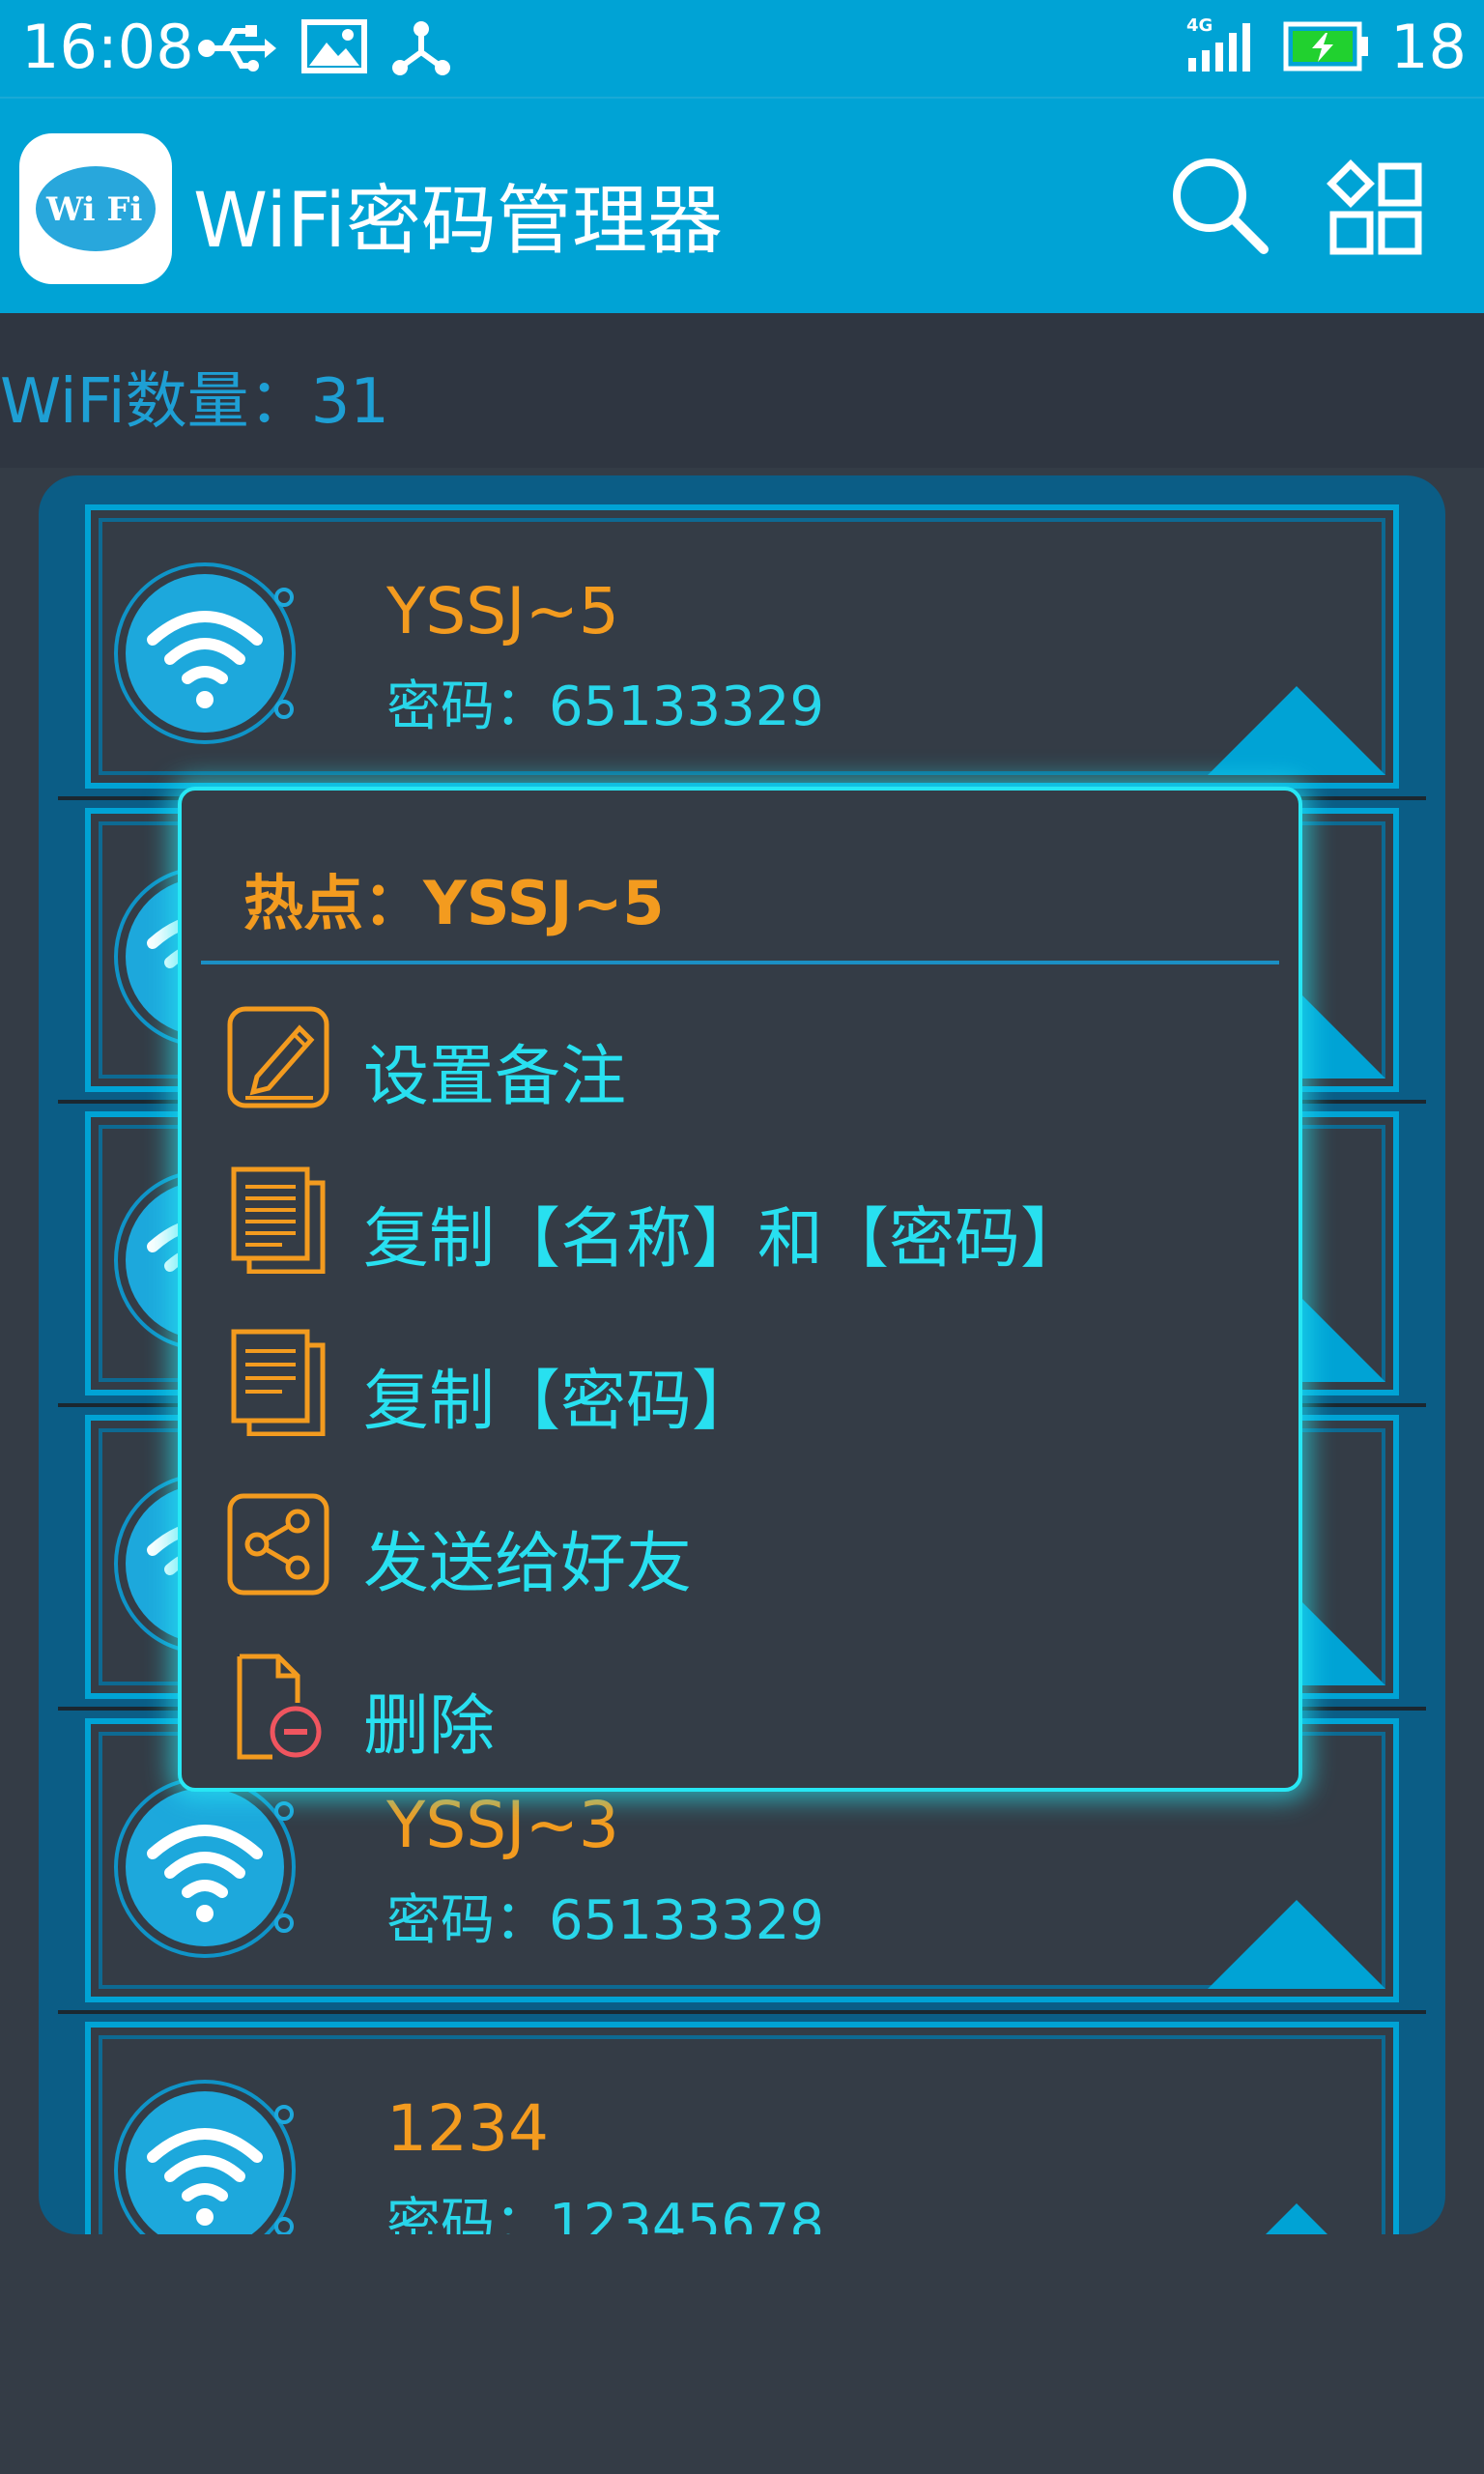 The width and height of the screenshot is (1484, 2474). Describe the element at coordinates (605, 2213) in the screenshot. I see `wifi-password: 密码：12345678` at that location.